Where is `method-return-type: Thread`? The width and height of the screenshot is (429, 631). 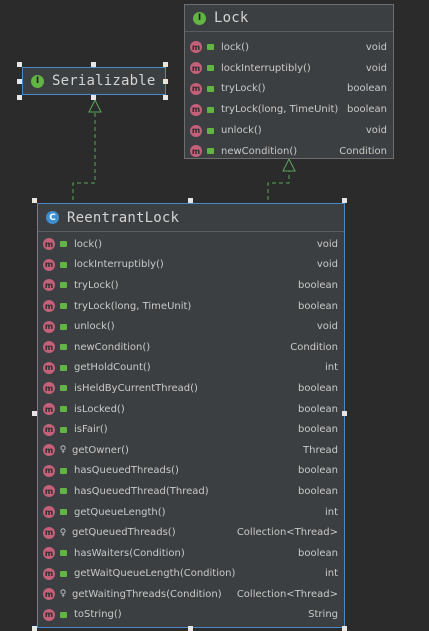 method-return-type: Thread is located at coordinates (320, 450).